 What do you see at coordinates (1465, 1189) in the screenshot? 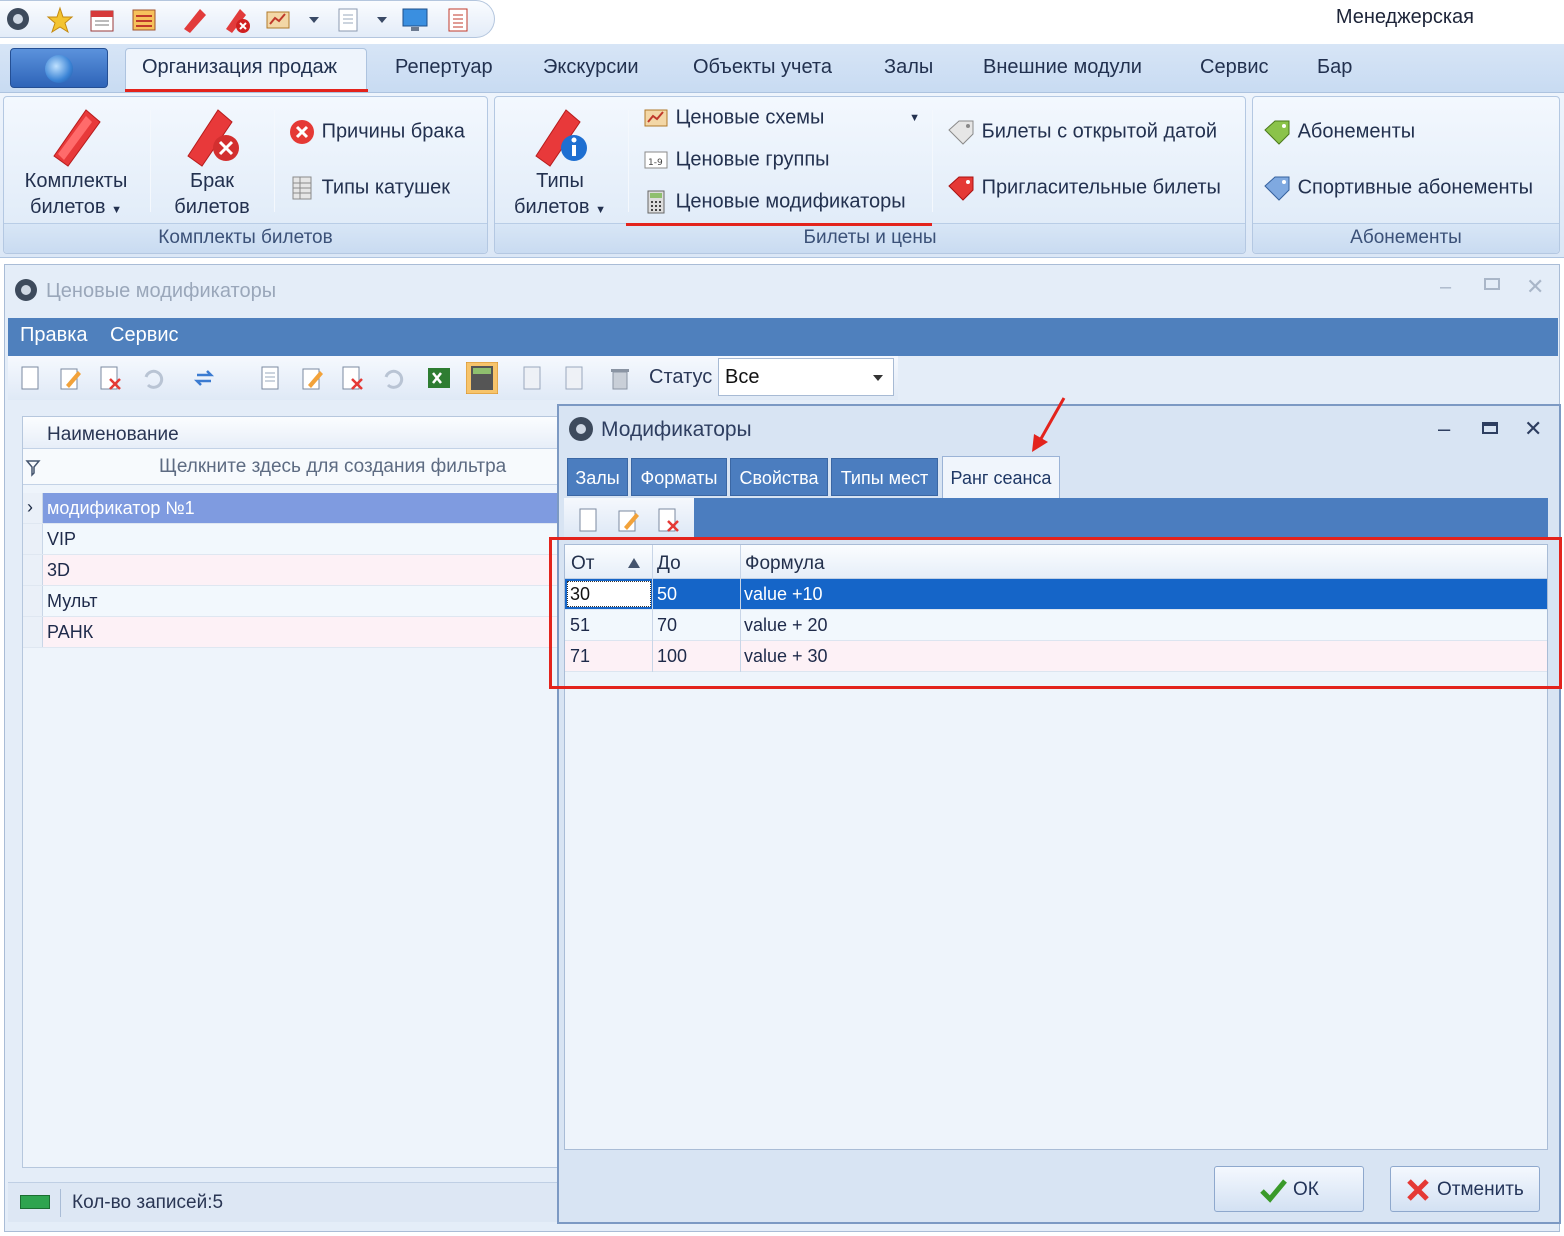
I see `cancel-button: Отменить` at bounding box center [1465, 1189].